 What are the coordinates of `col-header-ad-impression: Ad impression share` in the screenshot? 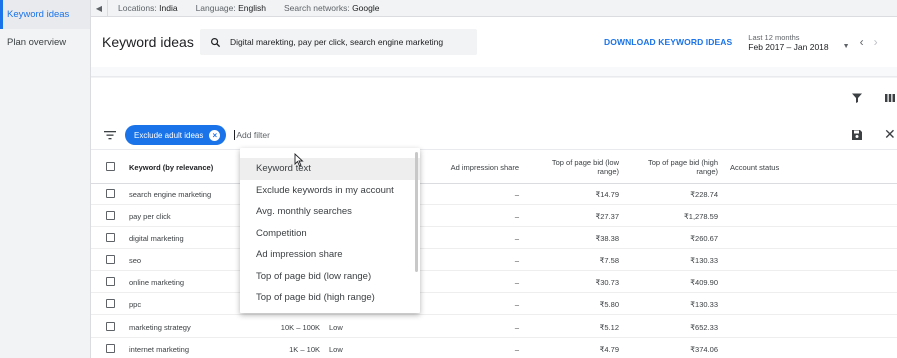 It's located at (475, 167).